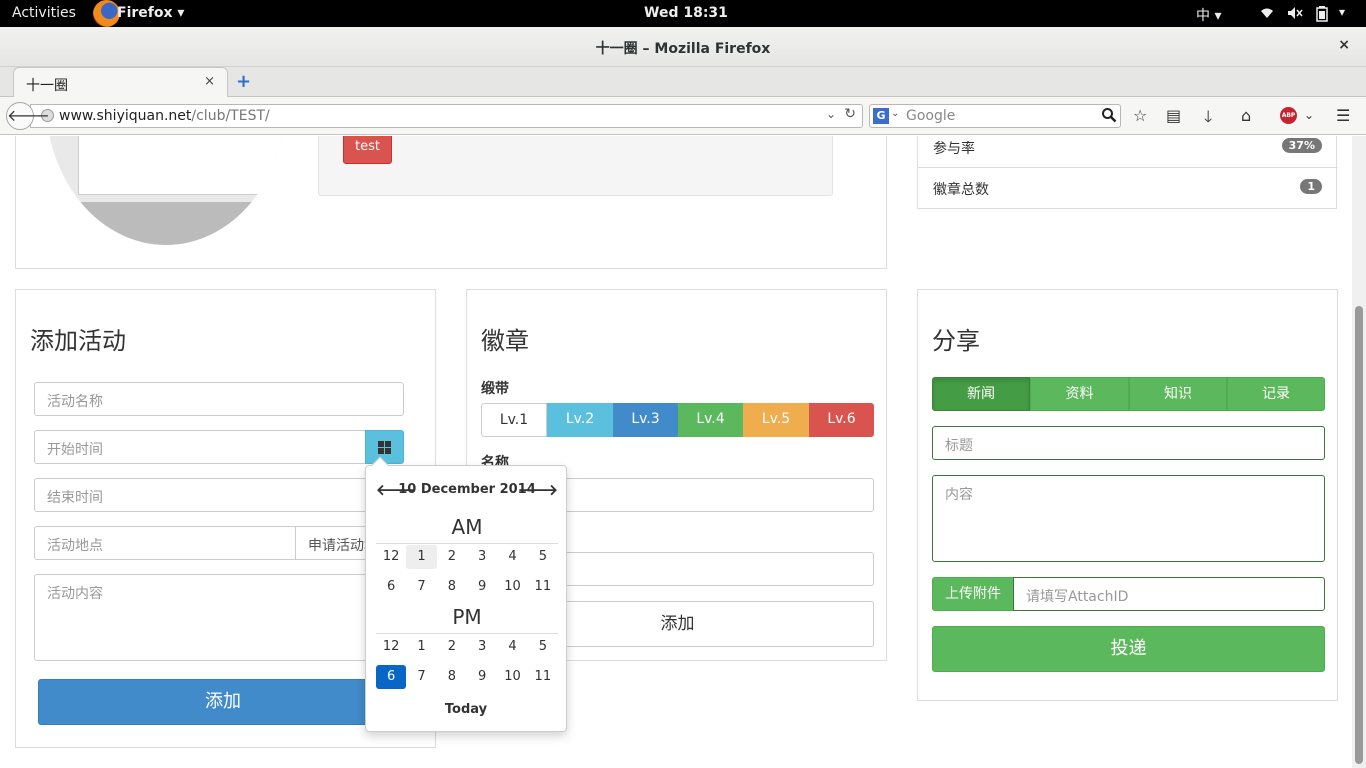 This screenshot has width=1366, height=768. What do you see at coordinates (1128, 443) in the screenshot?
I see `share-title-input: 标题` at bounding box center [1128, 443].